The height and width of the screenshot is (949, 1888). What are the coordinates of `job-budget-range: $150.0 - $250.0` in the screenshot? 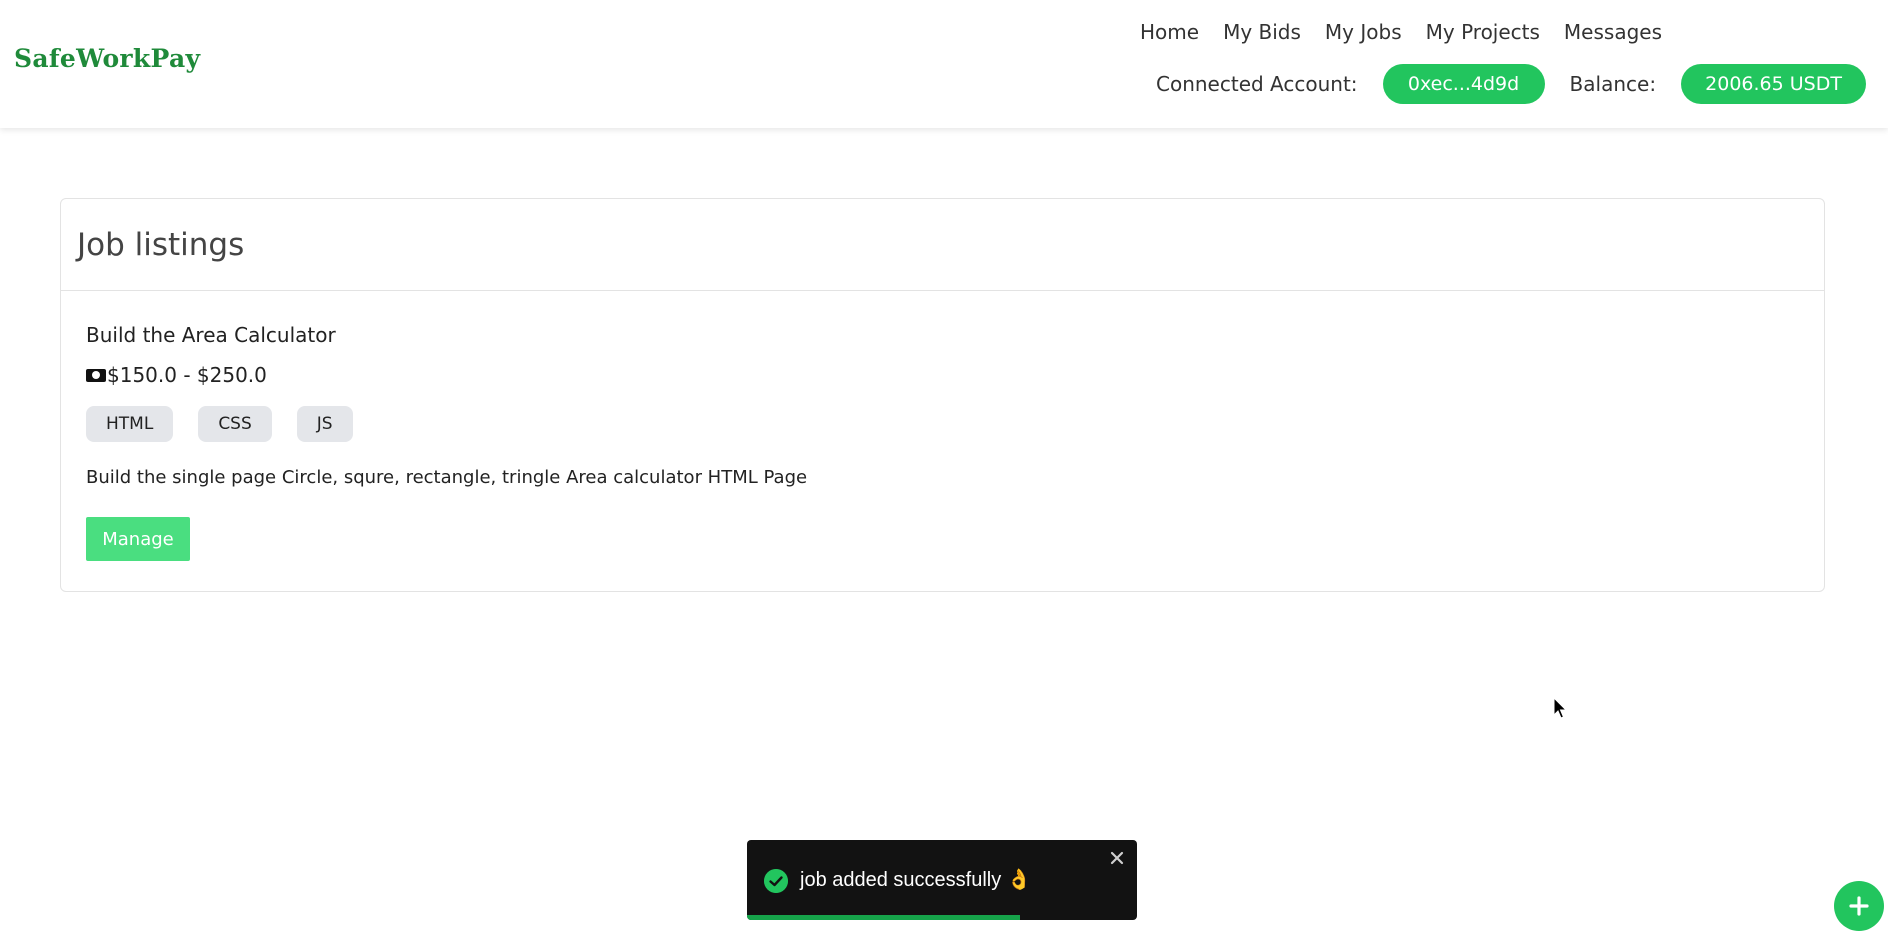 It's located at (187, 375).